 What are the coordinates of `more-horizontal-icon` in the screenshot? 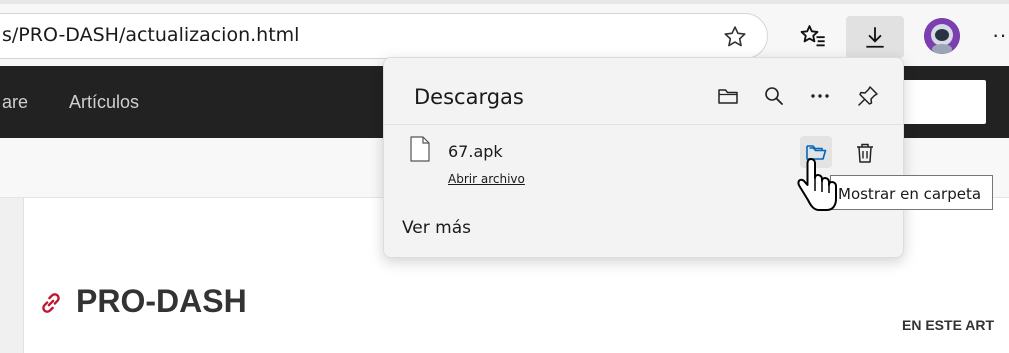 It's located at (820, 96).